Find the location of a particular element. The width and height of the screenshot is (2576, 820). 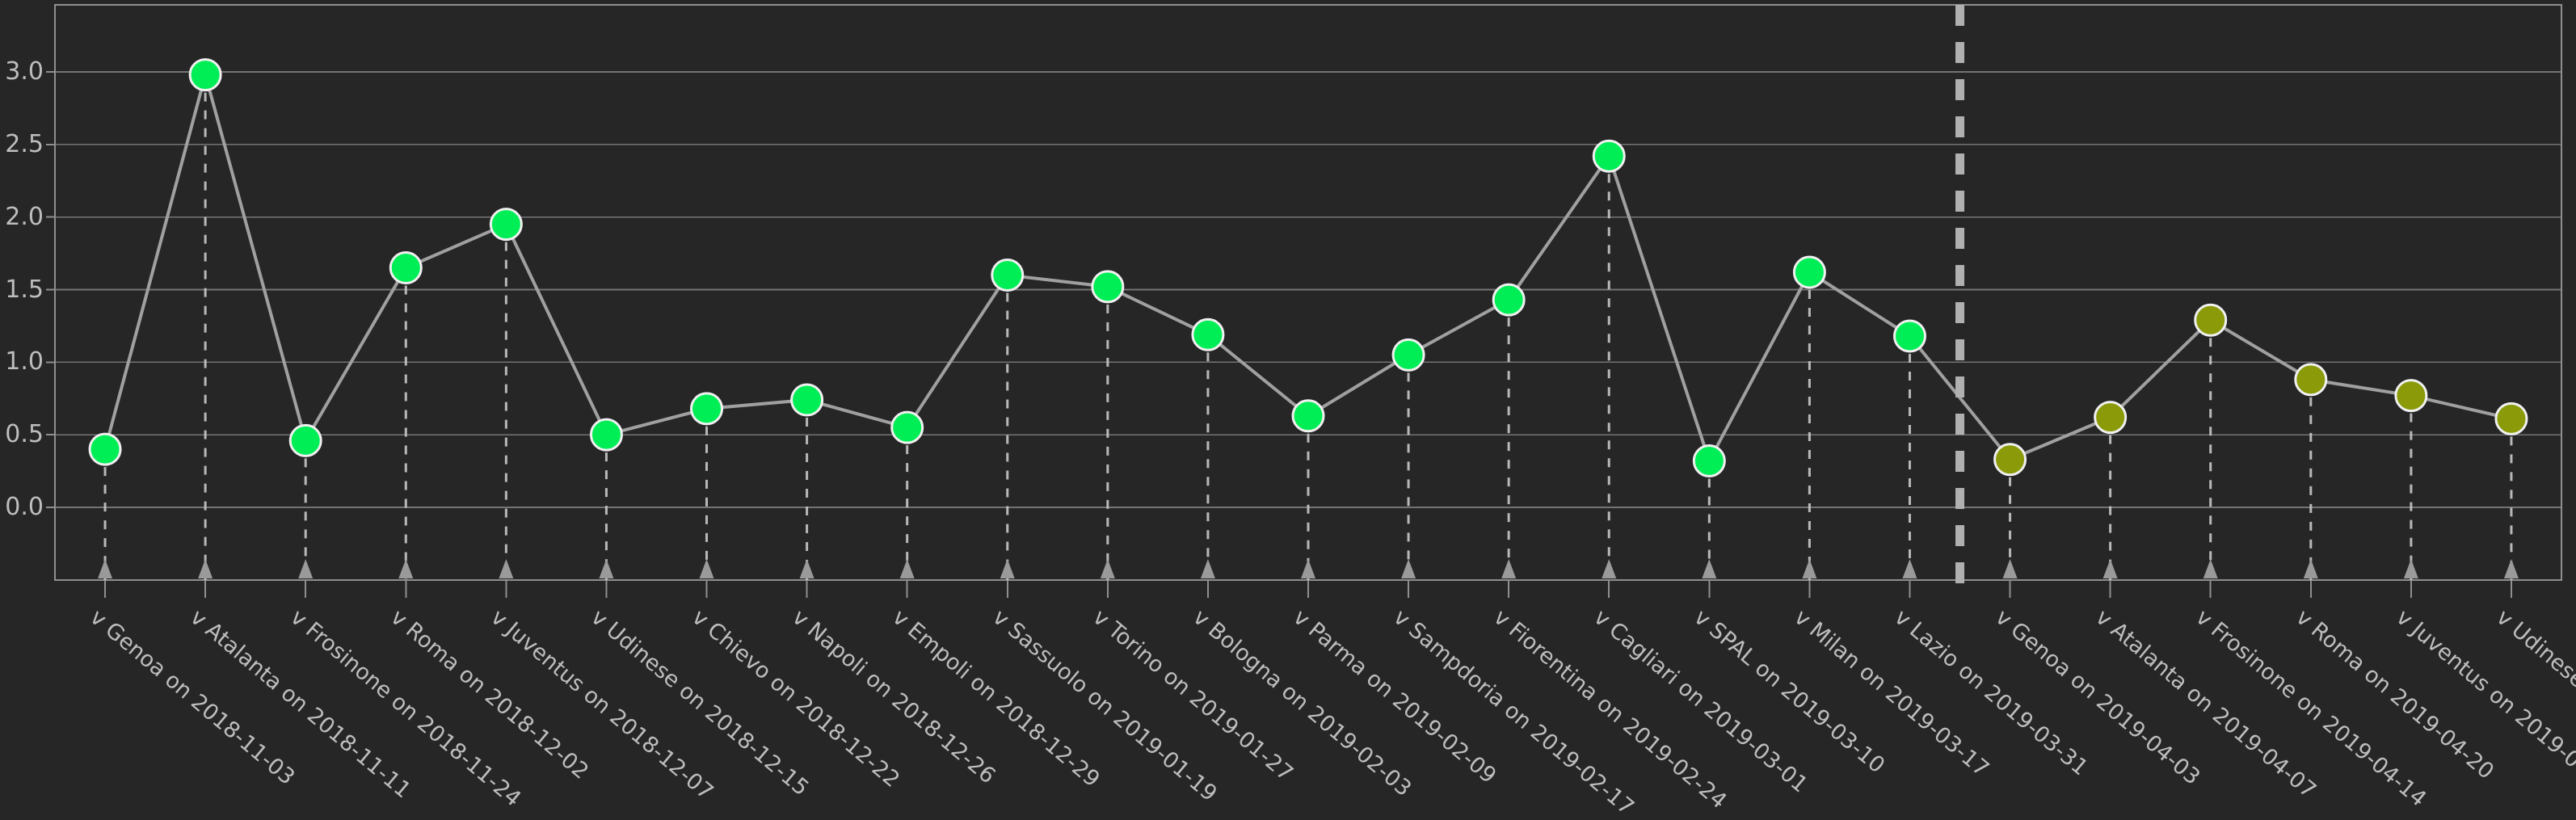

y-axis-tick-label: 2.5 is located at coordinates (24, 143).